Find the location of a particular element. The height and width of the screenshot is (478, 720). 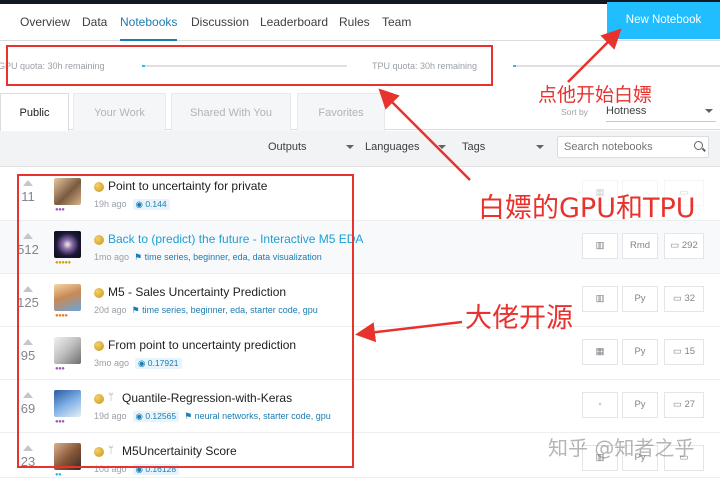

arrow-to-quota is located at coordinates (424, 134).